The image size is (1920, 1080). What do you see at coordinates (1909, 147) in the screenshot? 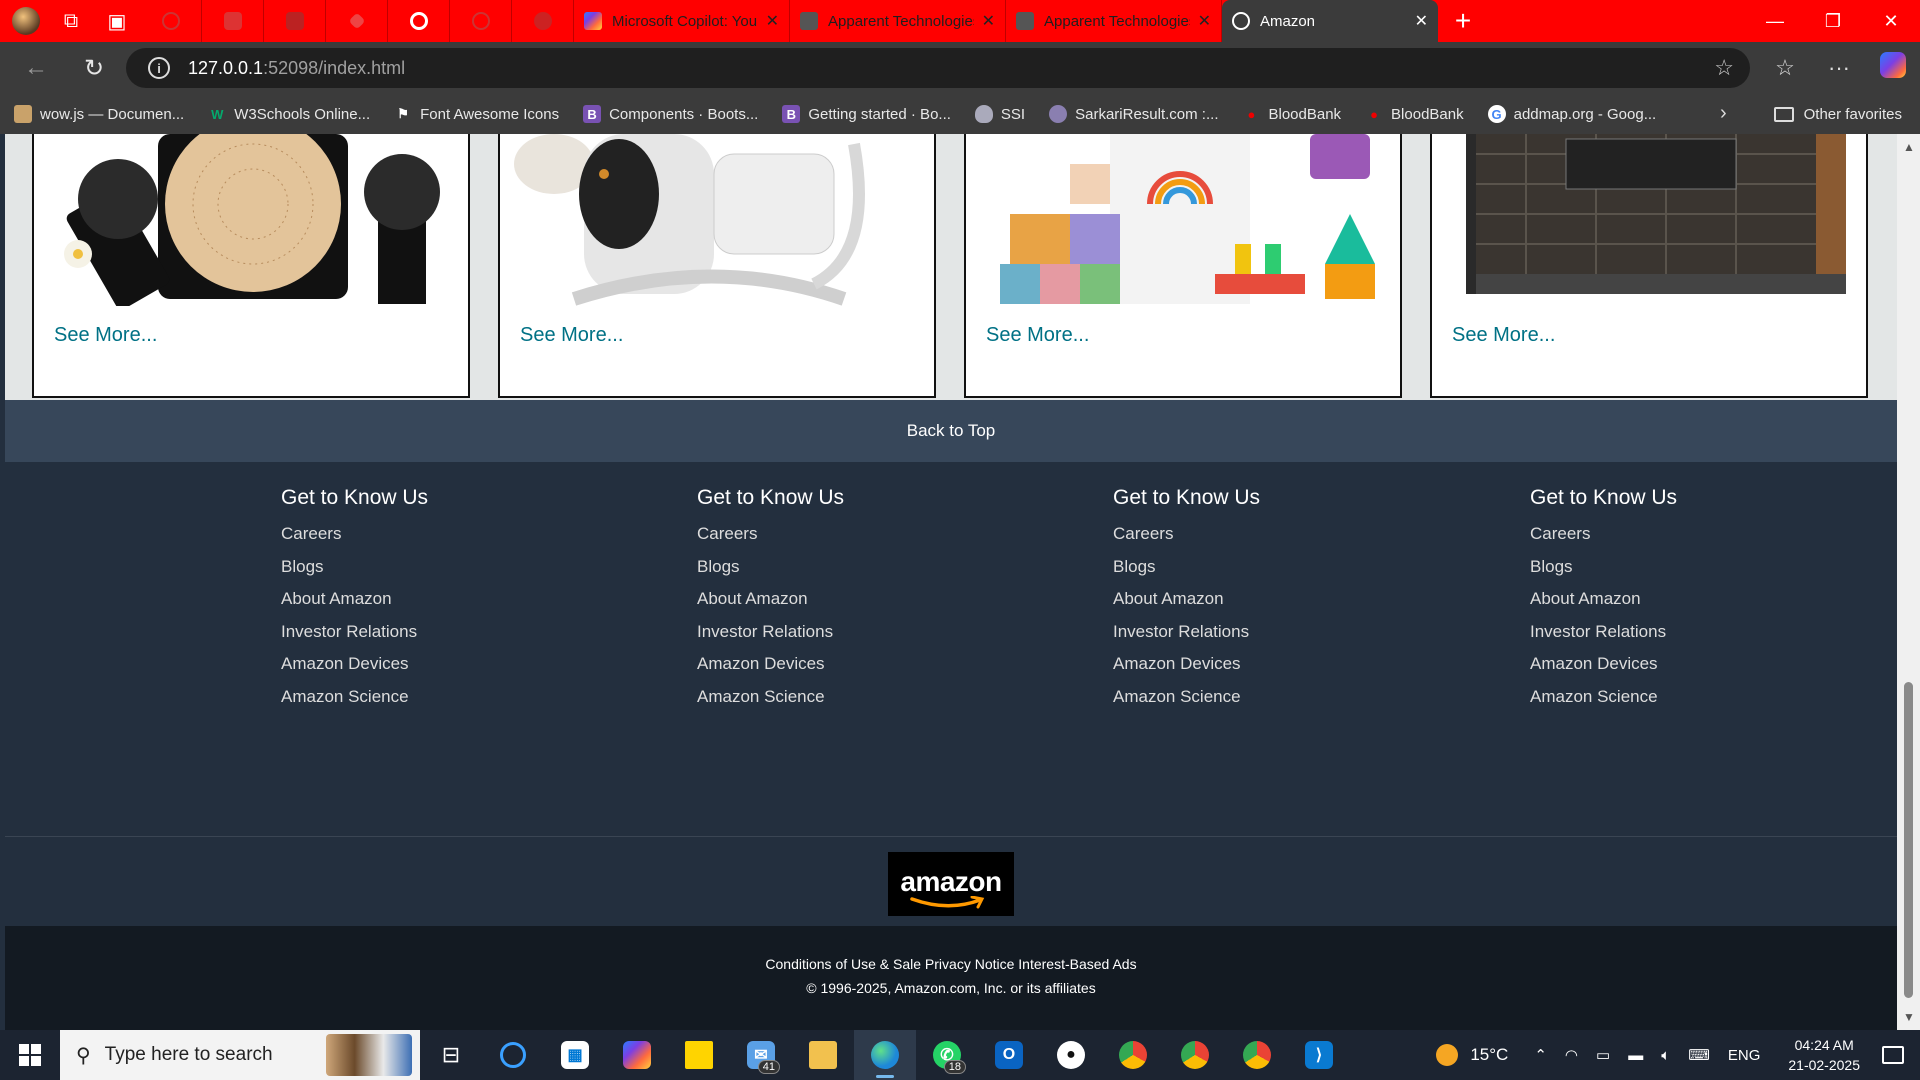
I see `scroll-up-arrow-icon: ▲` at bounding box center [1909, 147].